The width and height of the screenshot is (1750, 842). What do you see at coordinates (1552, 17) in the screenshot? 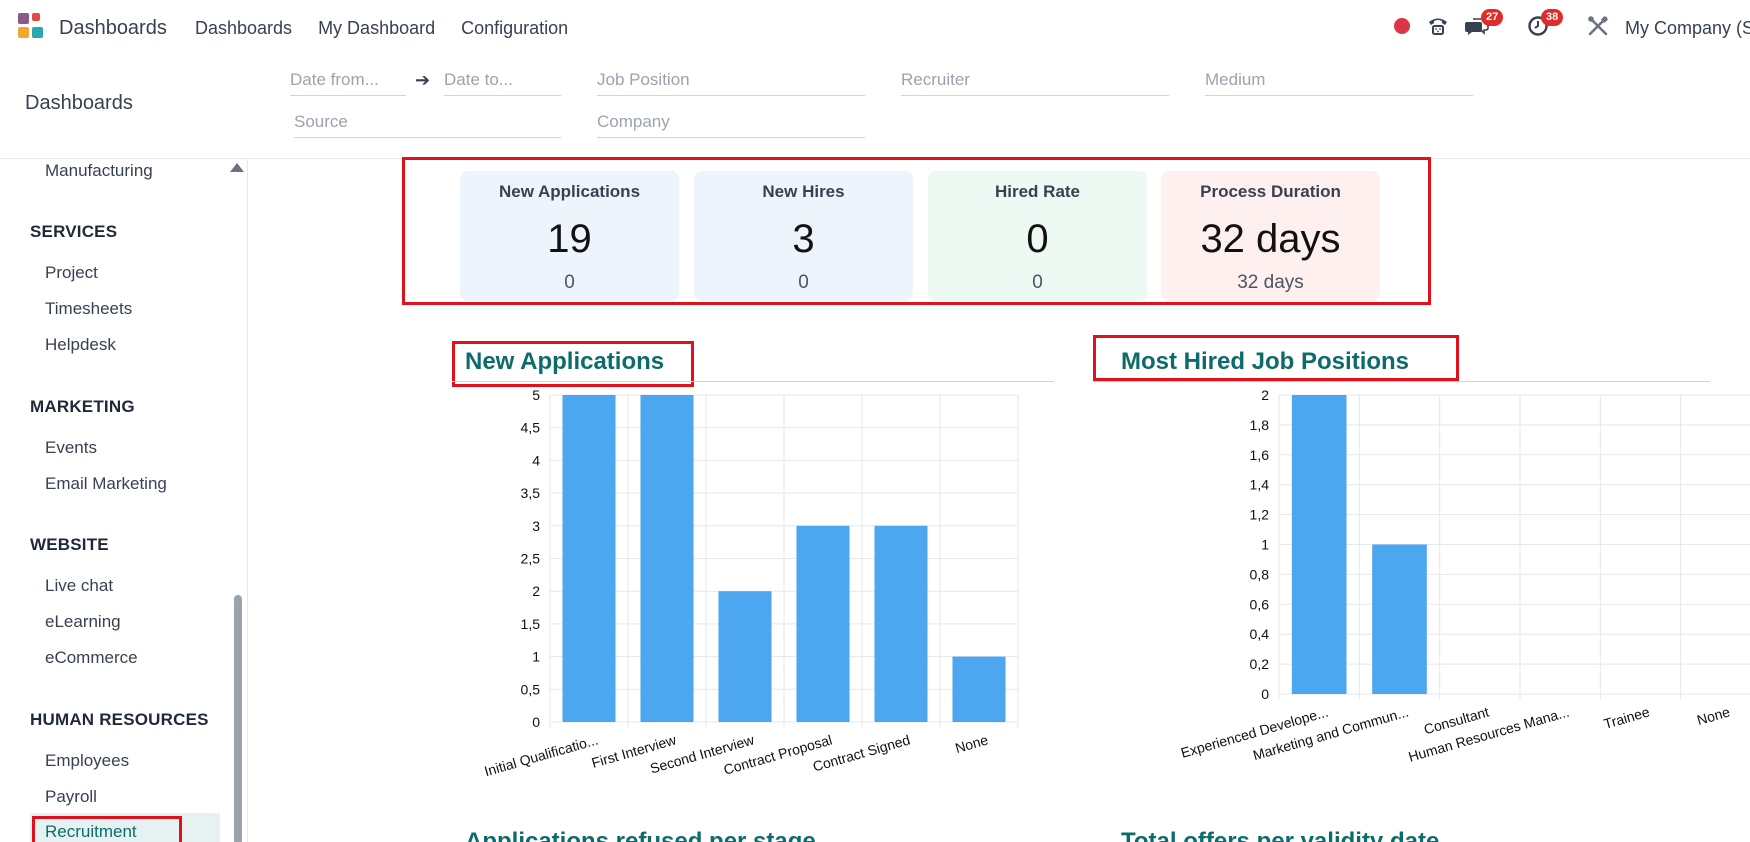
I see `activities-badge: 38` at bounding box center [1552, 17].